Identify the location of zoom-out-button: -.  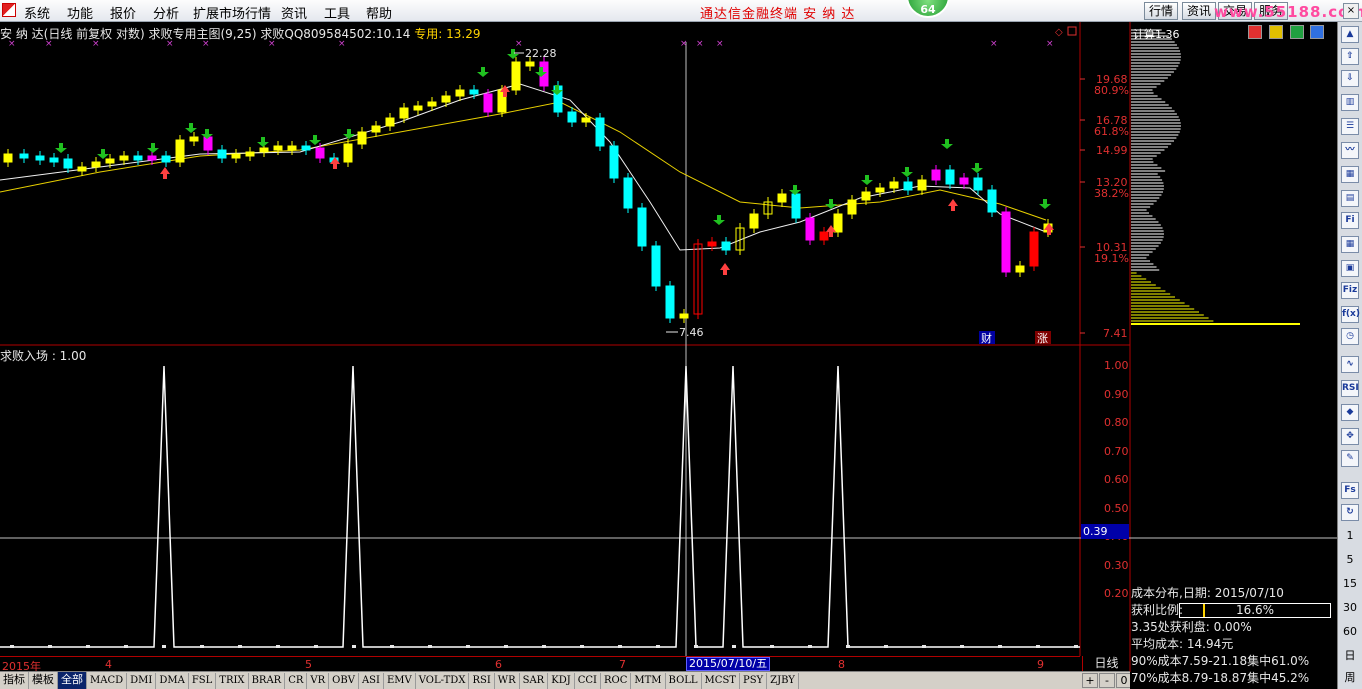
(1107, 680).